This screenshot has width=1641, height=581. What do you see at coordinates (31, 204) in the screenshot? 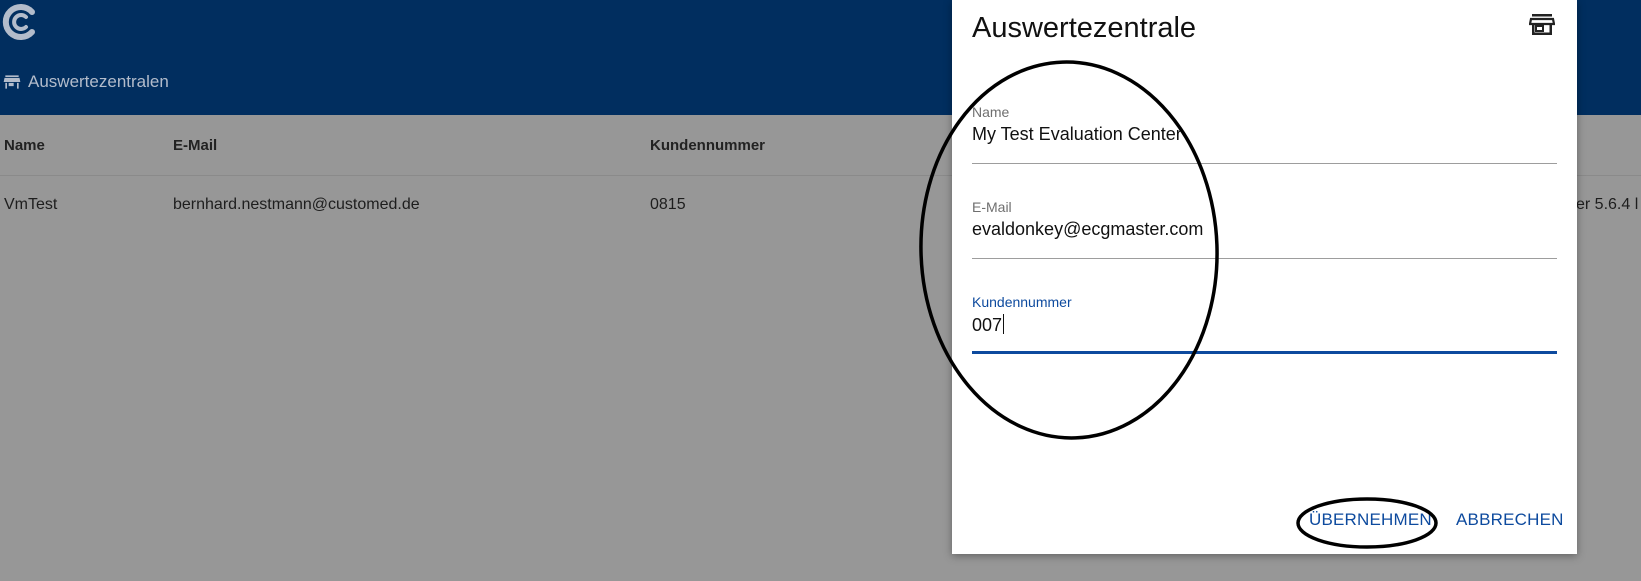
I see `cell-name: VmTest` at bounding box center [31, 204].